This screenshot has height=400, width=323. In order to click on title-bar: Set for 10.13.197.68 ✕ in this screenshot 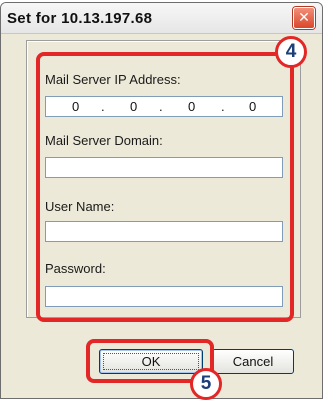, I will do `click(161, 18)`.